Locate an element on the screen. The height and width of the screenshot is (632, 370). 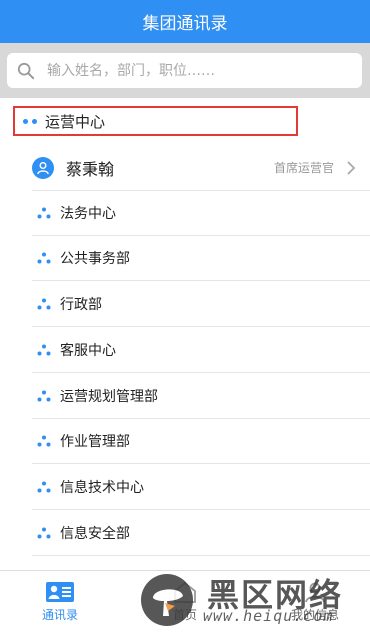
dept-label: 行政部 is located at coordinates (81, 305).